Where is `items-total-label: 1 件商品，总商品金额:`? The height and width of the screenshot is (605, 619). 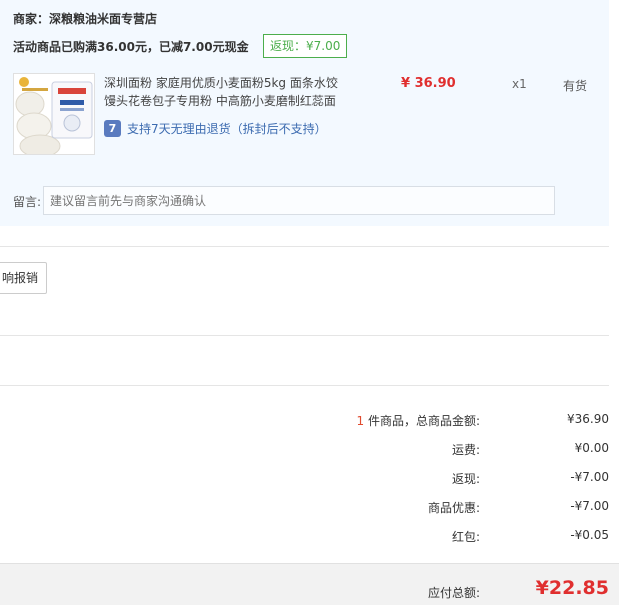
items-total-label: 1 件商品，总商品金额: is located at coordinates (419, 420).